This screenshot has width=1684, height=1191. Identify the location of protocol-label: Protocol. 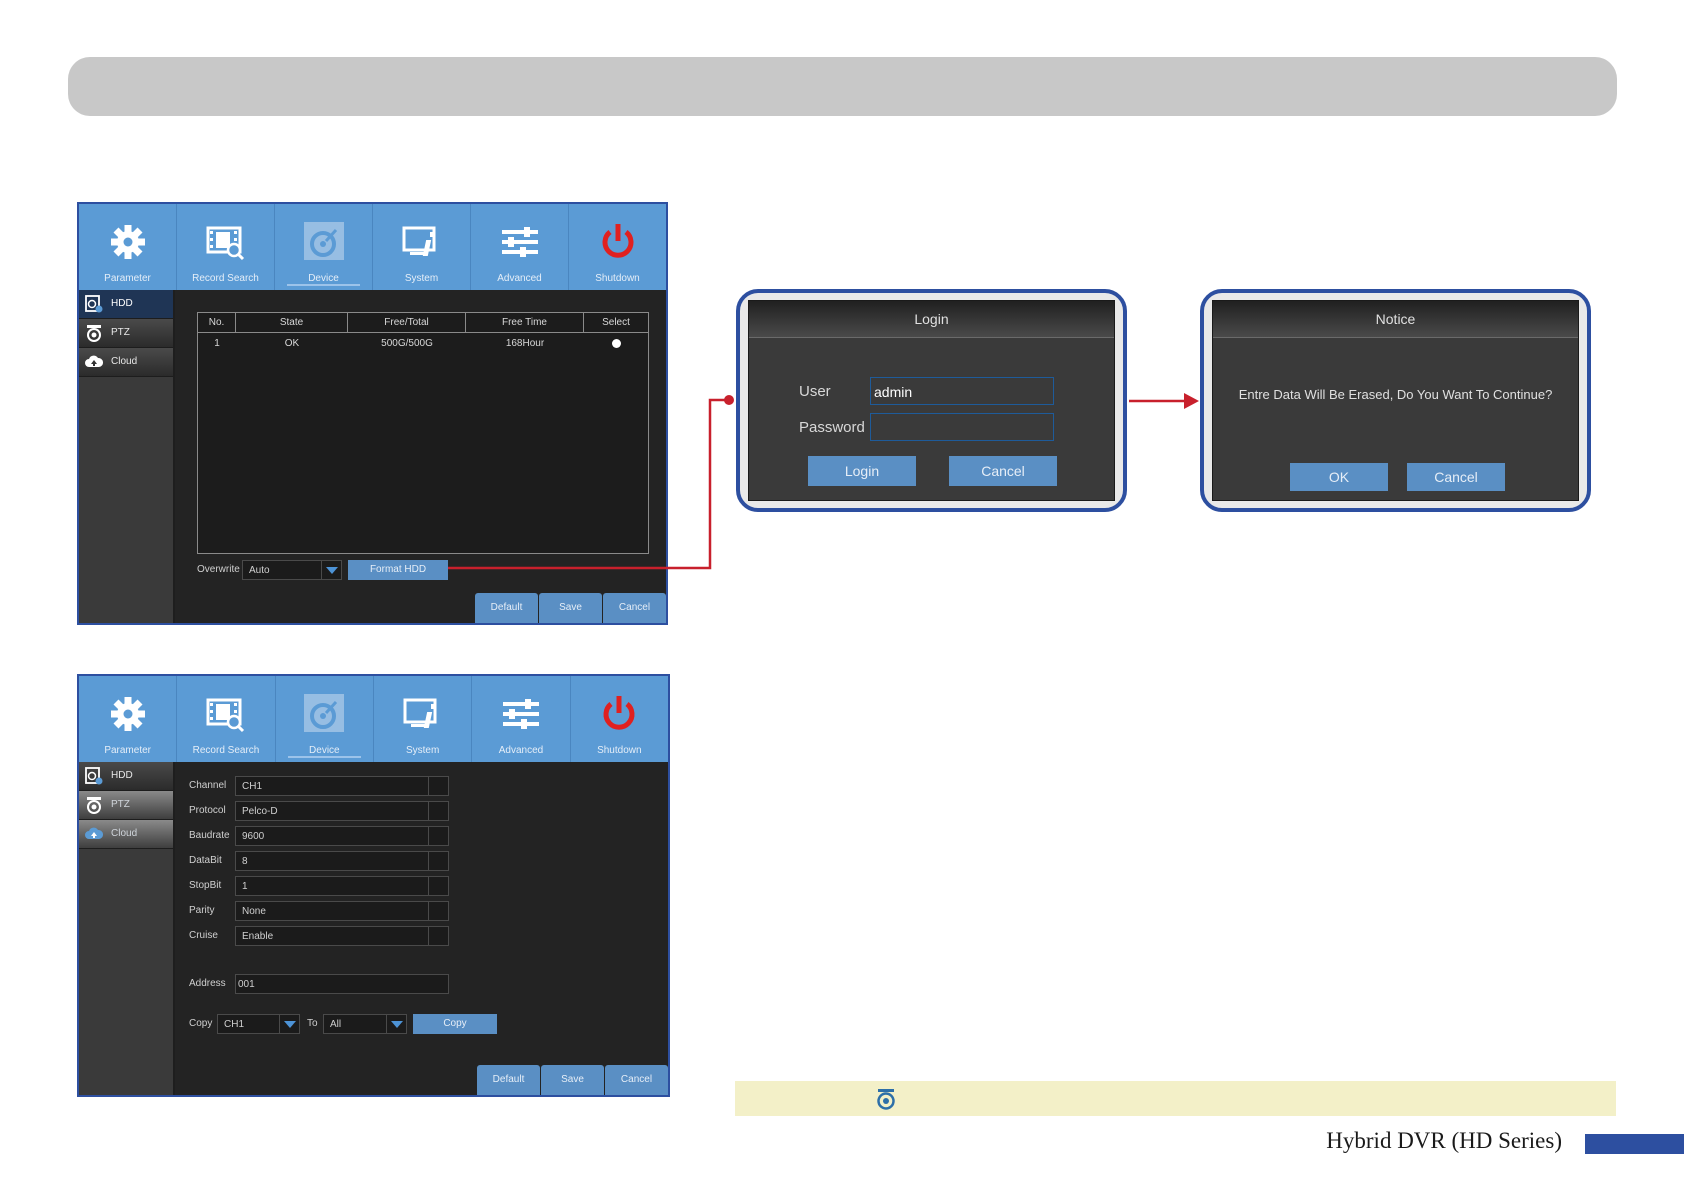
(207, 810).